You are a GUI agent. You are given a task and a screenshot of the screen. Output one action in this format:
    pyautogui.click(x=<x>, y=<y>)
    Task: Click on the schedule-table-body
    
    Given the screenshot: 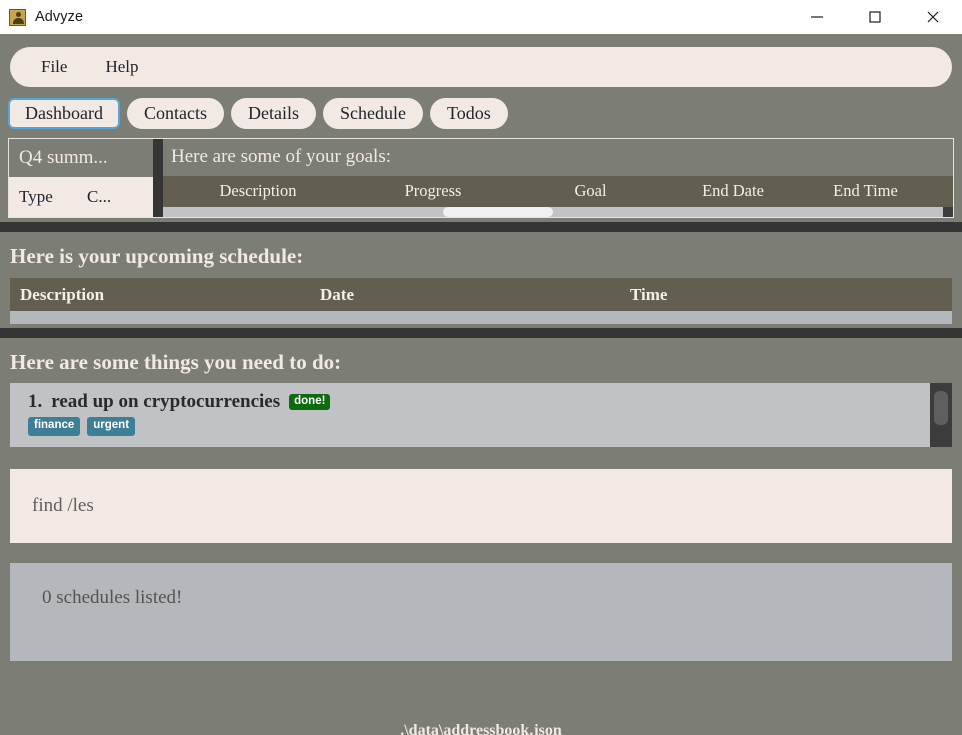 What is the action you would take?
    pyautogui.click(x=481, y=317)
    